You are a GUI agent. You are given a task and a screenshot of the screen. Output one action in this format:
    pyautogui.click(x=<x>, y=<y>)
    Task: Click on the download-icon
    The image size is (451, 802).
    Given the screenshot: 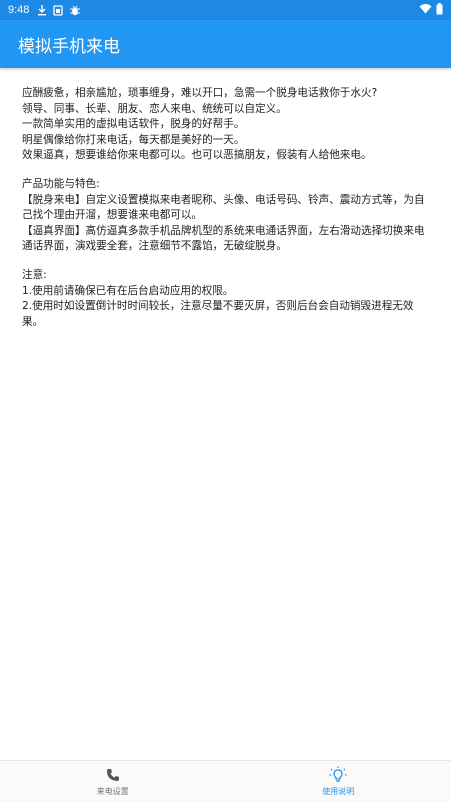 What is the action you would take?
    pyautogui.click(x=42, y=10)
    